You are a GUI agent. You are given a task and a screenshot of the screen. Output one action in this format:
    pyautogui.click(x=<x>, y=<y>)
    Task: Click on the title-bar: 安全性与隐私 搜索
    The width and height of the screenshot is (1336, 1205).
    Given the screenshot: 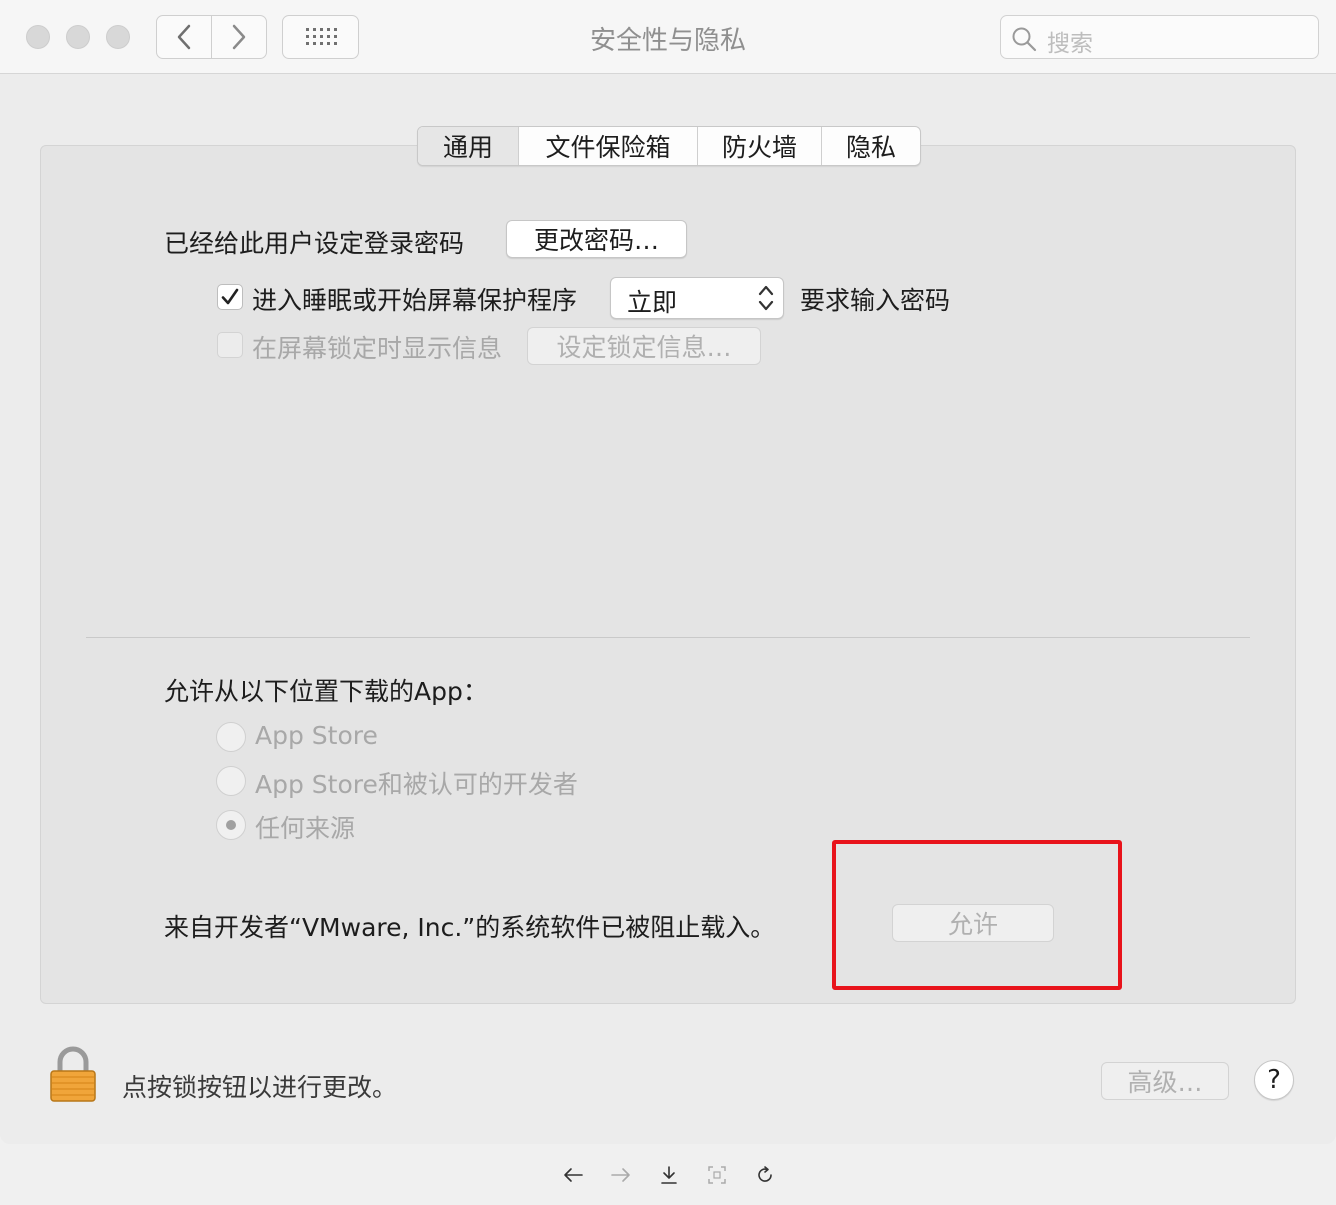 What is the action you would take?
    pyautogui.click(x=668, y=37)
    